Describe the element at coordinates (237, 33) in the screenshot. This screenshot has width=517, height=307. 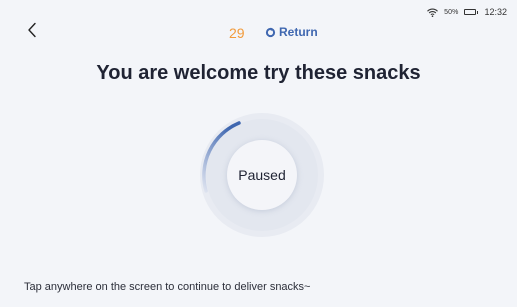
I see `countdown-timer: 29` at that location.